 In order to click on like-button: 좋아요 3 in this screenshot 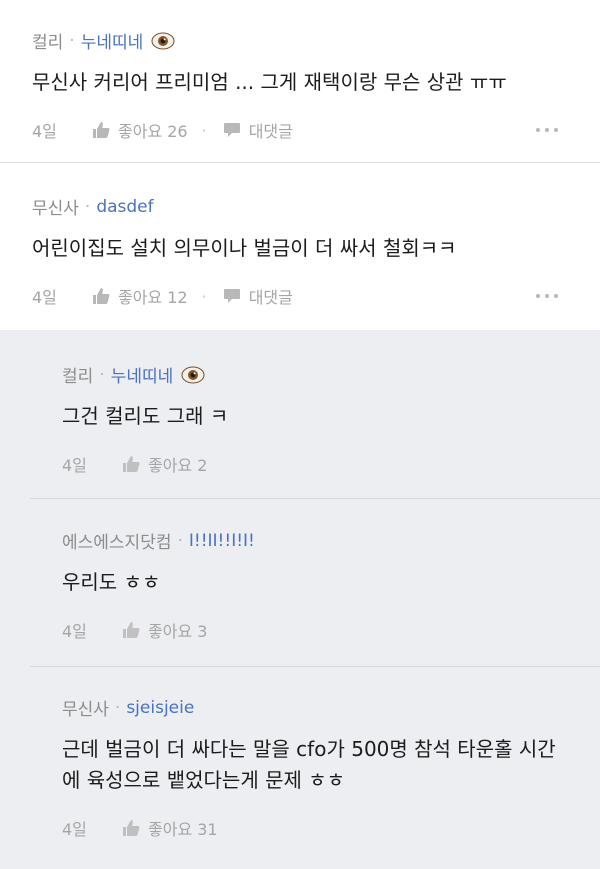, I will do `click(164, 630)`.